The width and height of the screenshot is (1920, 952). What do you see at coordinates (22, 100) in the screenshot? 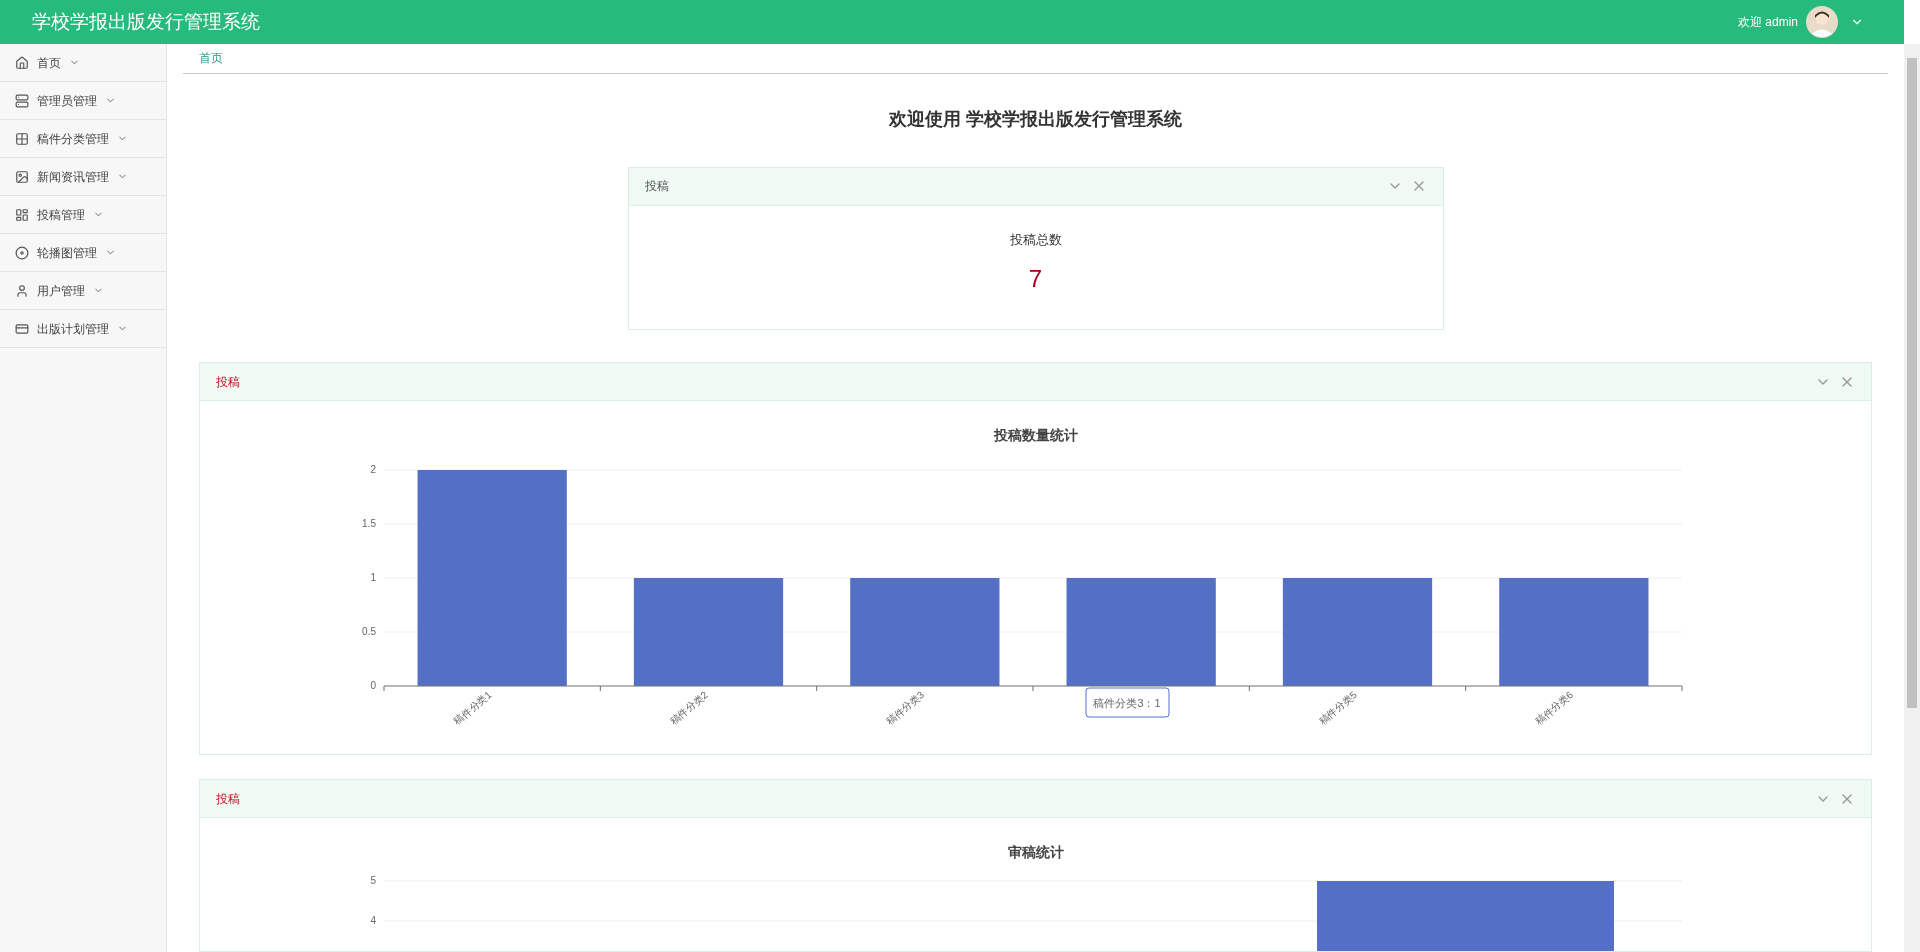
I see `server-icon` at bounding box center [22, 100].